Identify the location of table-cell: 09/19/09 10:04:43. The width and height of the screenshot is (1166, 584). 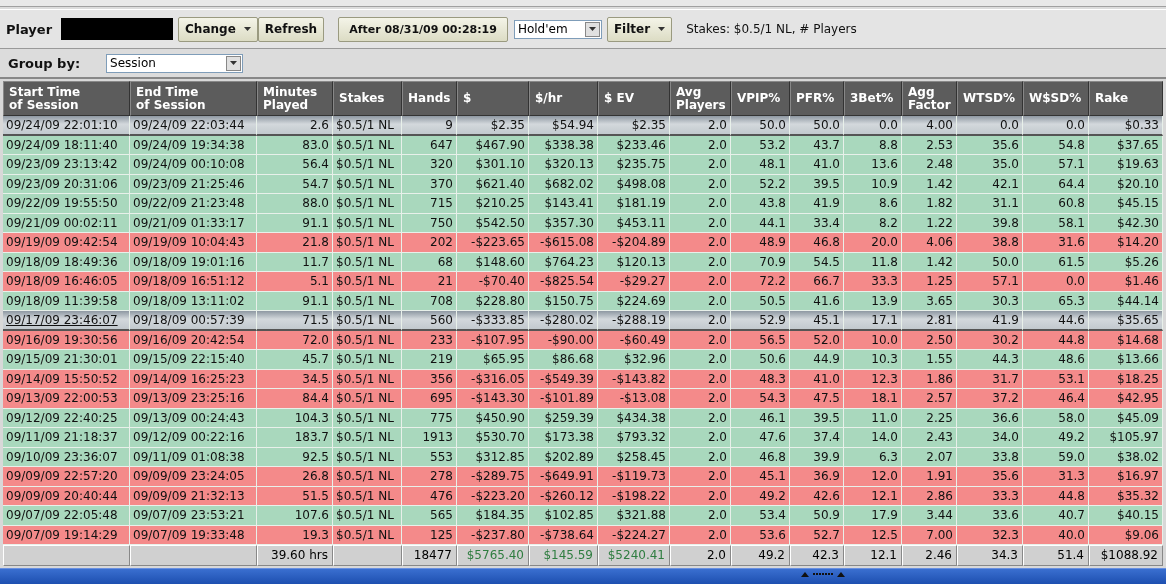
(193, 243).